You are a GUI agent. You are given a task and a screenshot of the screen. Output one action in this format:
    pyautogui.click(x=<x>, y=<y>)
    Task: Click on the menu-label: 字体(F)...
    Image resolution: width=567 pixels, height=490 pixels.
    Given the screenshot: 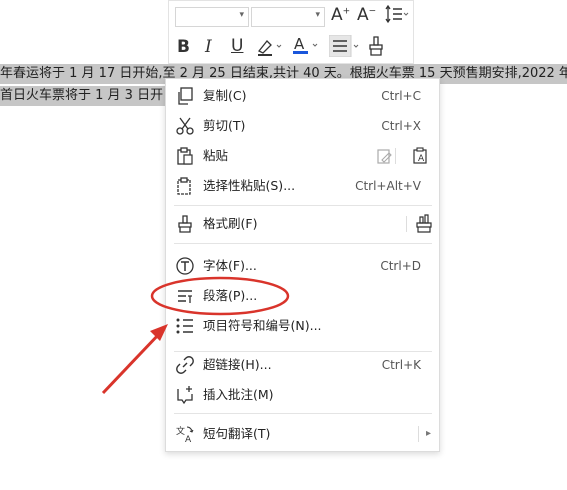 What is the action you would take?
    pyautogui.click(x=230, y=265)
    